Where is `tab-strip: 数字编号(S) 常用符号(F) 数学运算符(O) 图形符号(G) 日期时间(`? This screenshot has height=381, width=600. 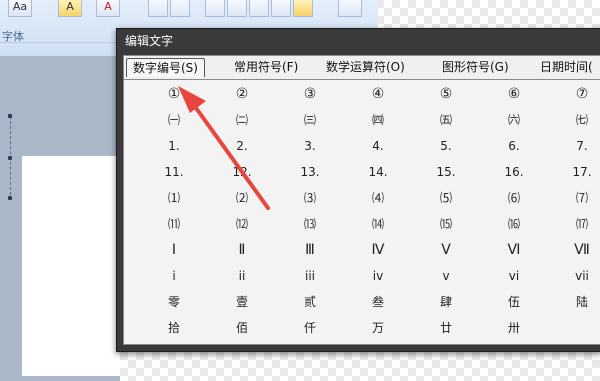 tab-strip: 数字编号(S) 常用符号(F) 数学运算符(O) 图形符号(G) 日期时间( is located at coordinates (361, 67).